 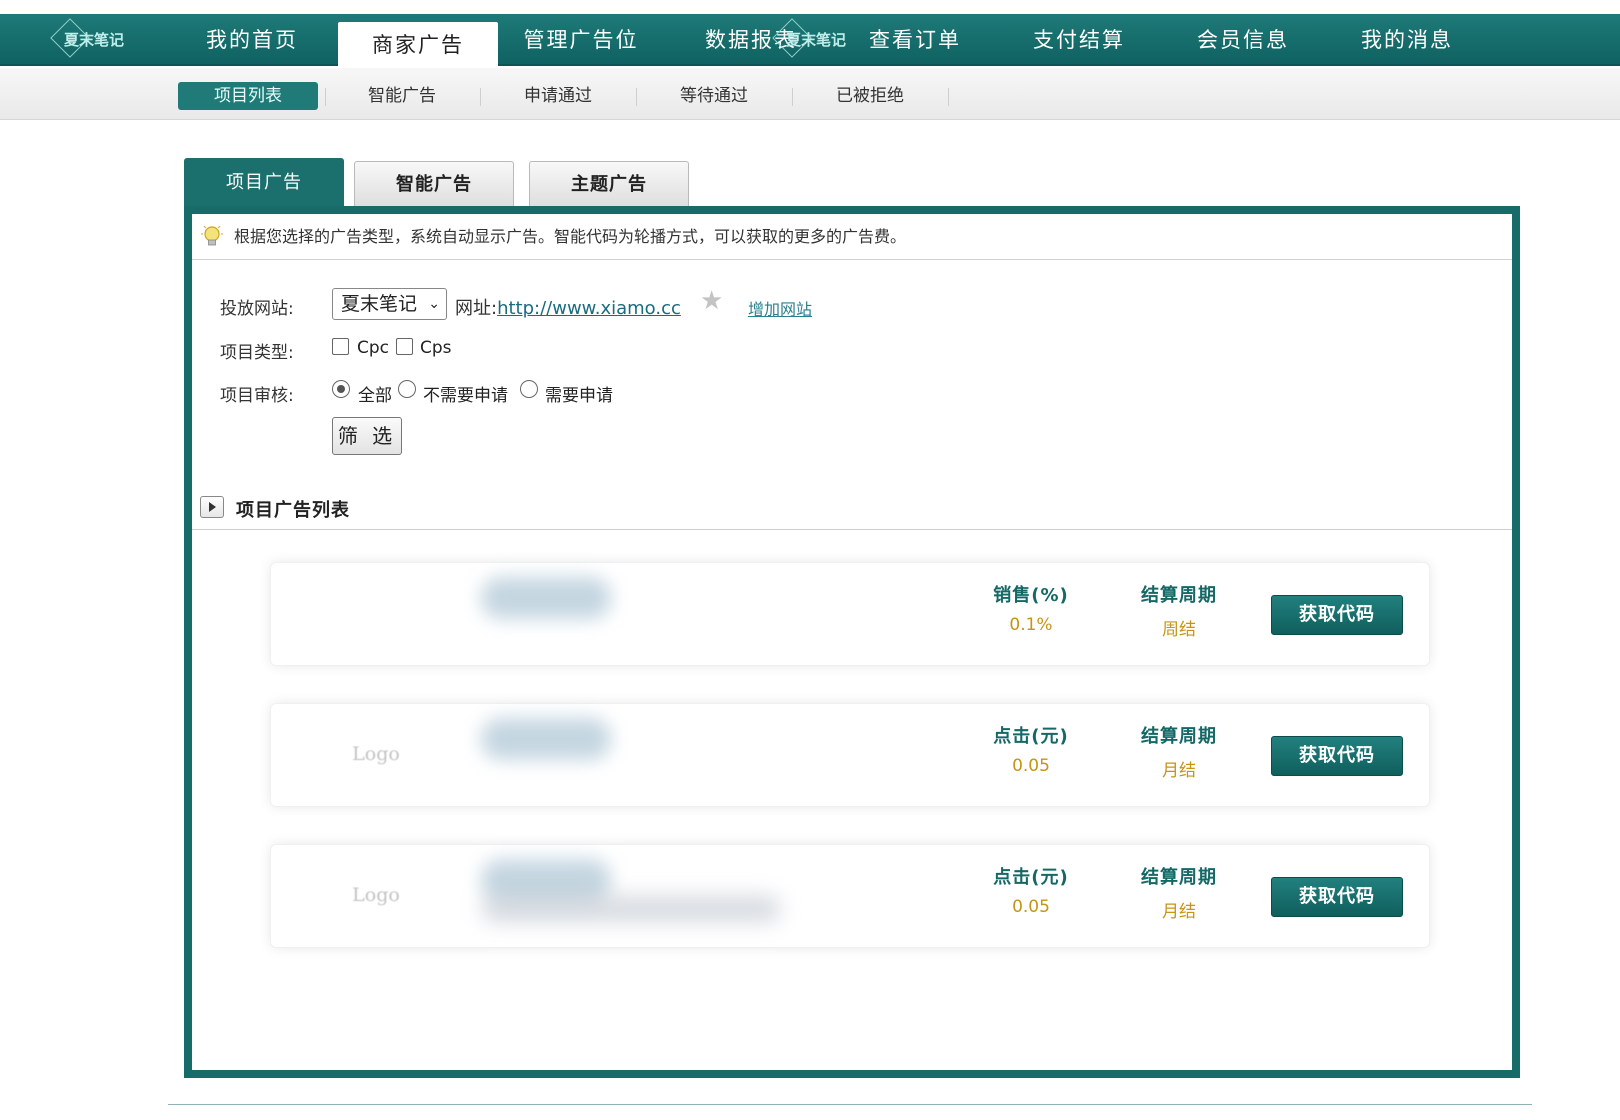 What do you see at coordinates (558, 96) in the screenshot?
I see `subnav-approved: 申请通过` at bounding box center [558, 96].